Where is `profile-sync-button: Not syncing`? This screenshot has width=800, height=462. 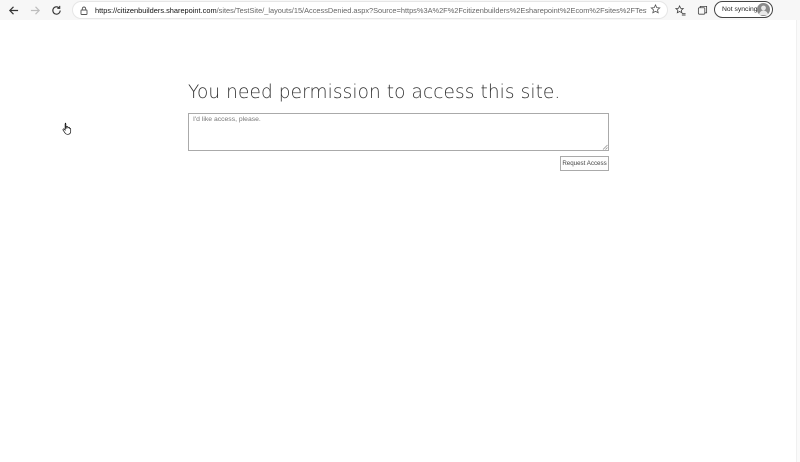
profile-sync-button: Not syncing is located at coordinates (743, 9).